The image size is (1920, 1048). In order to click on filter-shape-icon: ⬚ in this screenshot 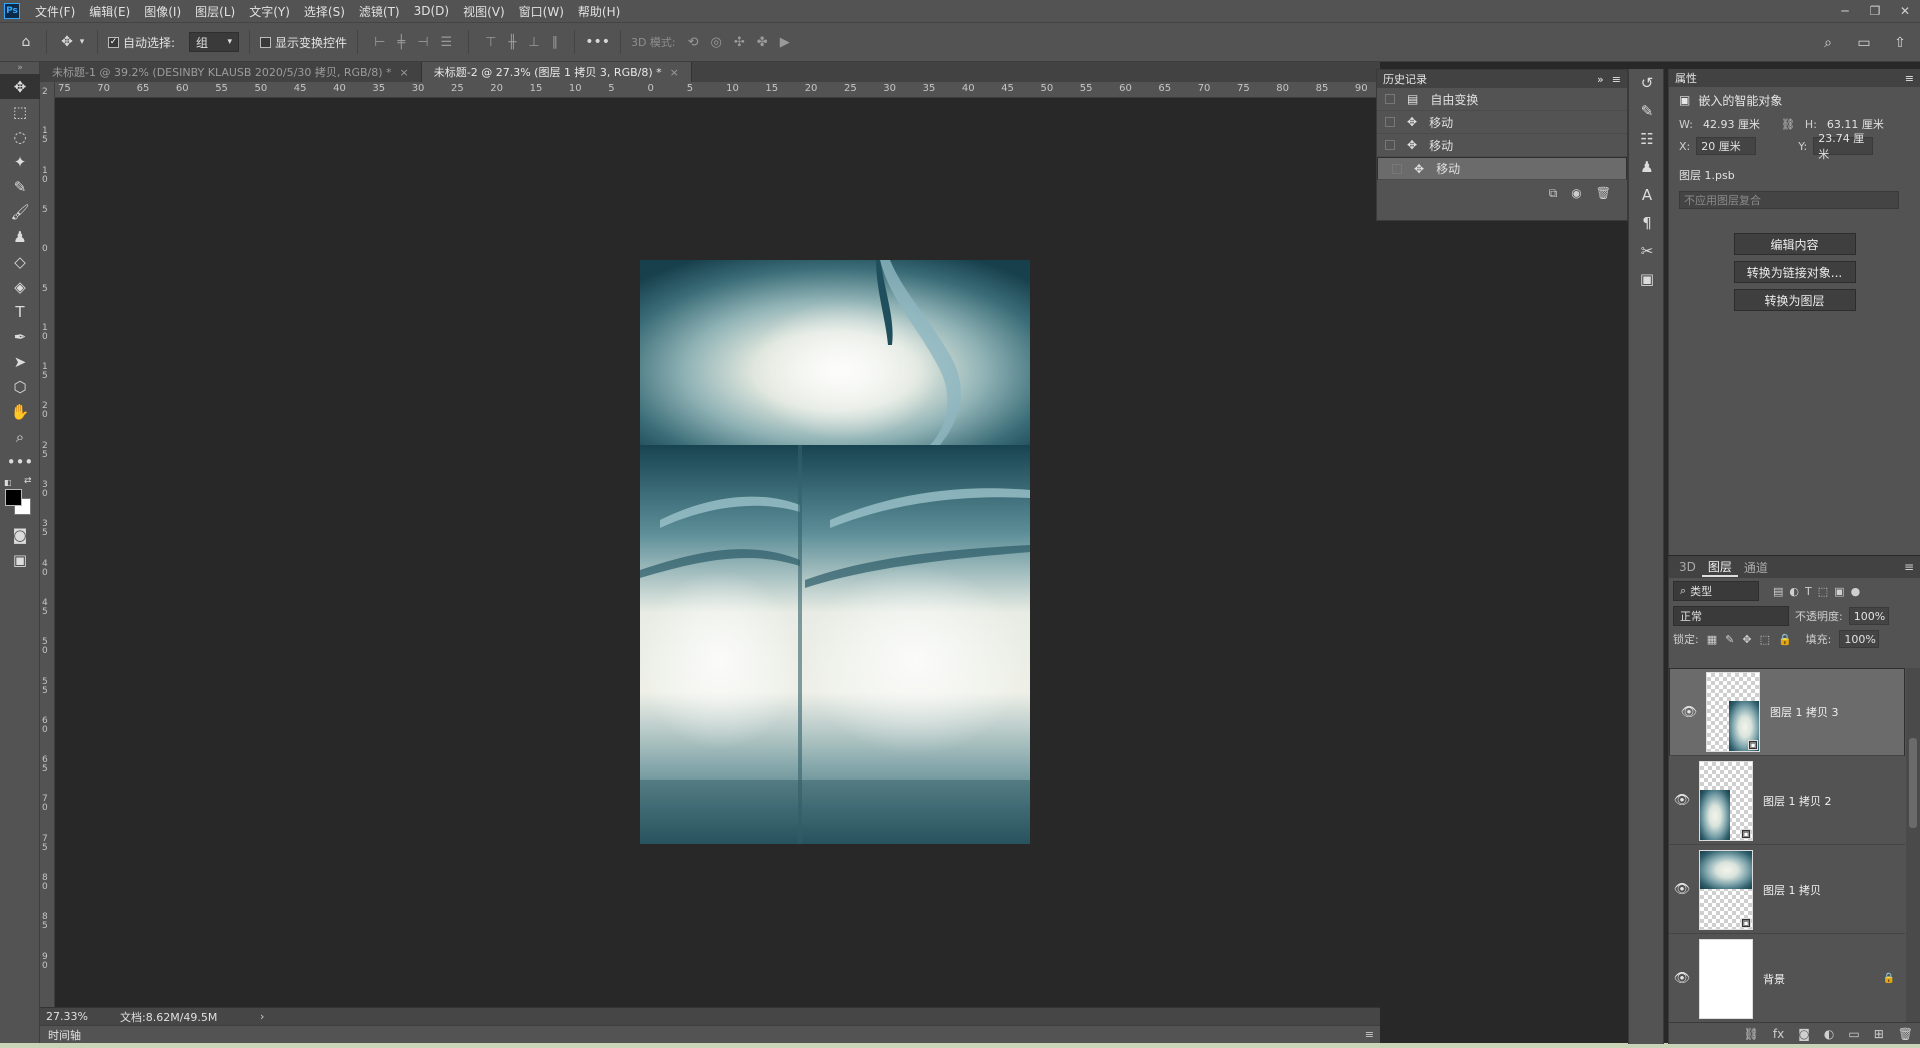, I will do `click(1823, 591)`.